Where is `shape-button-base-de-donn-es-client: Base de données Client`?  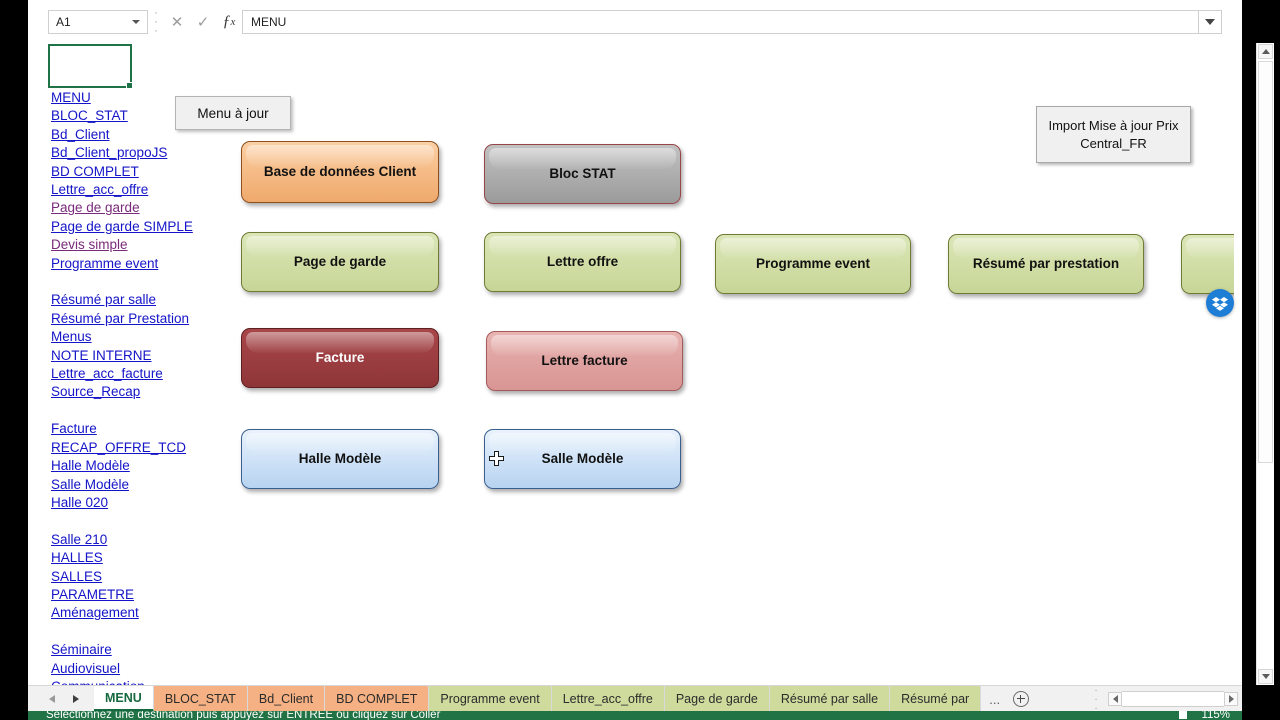 shape-button-base-de-donn-es-client: Base de données Client is located at coordinates (340, 172).